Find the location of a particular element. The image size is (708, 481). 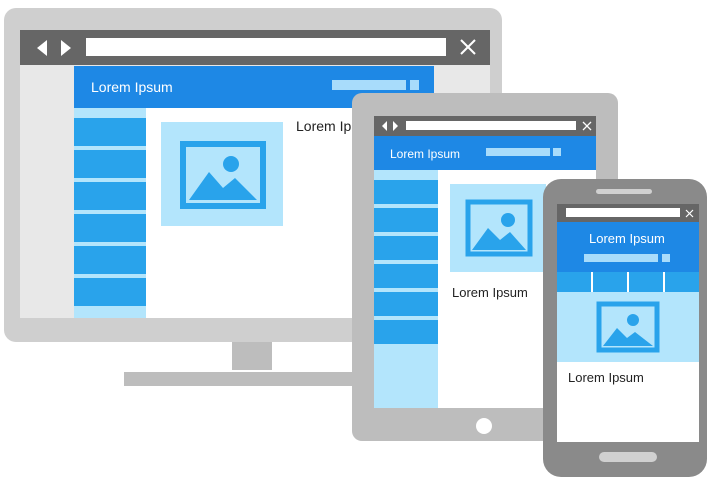

tablet-address-bar is located at coordinates (491, 125).